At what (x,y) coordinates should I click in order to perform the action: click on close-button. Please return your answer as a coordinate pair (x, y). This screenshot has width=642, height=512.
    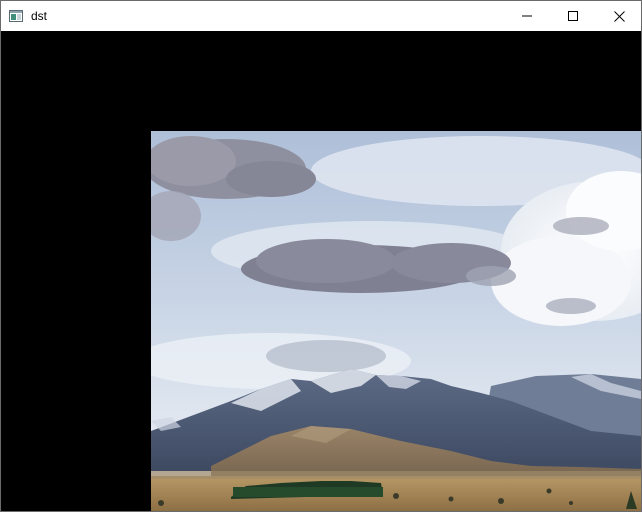
    Looking at the image, I should click on (618, 16).